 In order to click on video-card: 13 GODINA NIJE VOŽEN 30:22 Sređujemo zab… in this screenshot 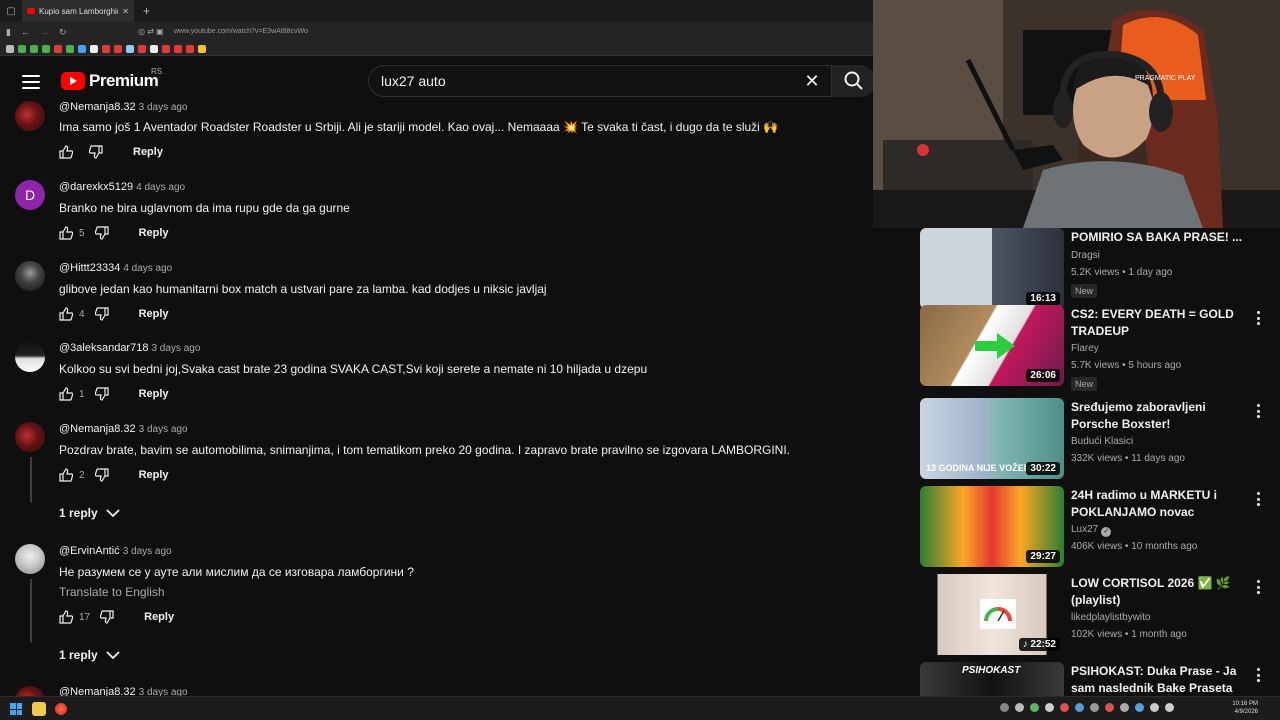, I will do `click(1100, 439)`.